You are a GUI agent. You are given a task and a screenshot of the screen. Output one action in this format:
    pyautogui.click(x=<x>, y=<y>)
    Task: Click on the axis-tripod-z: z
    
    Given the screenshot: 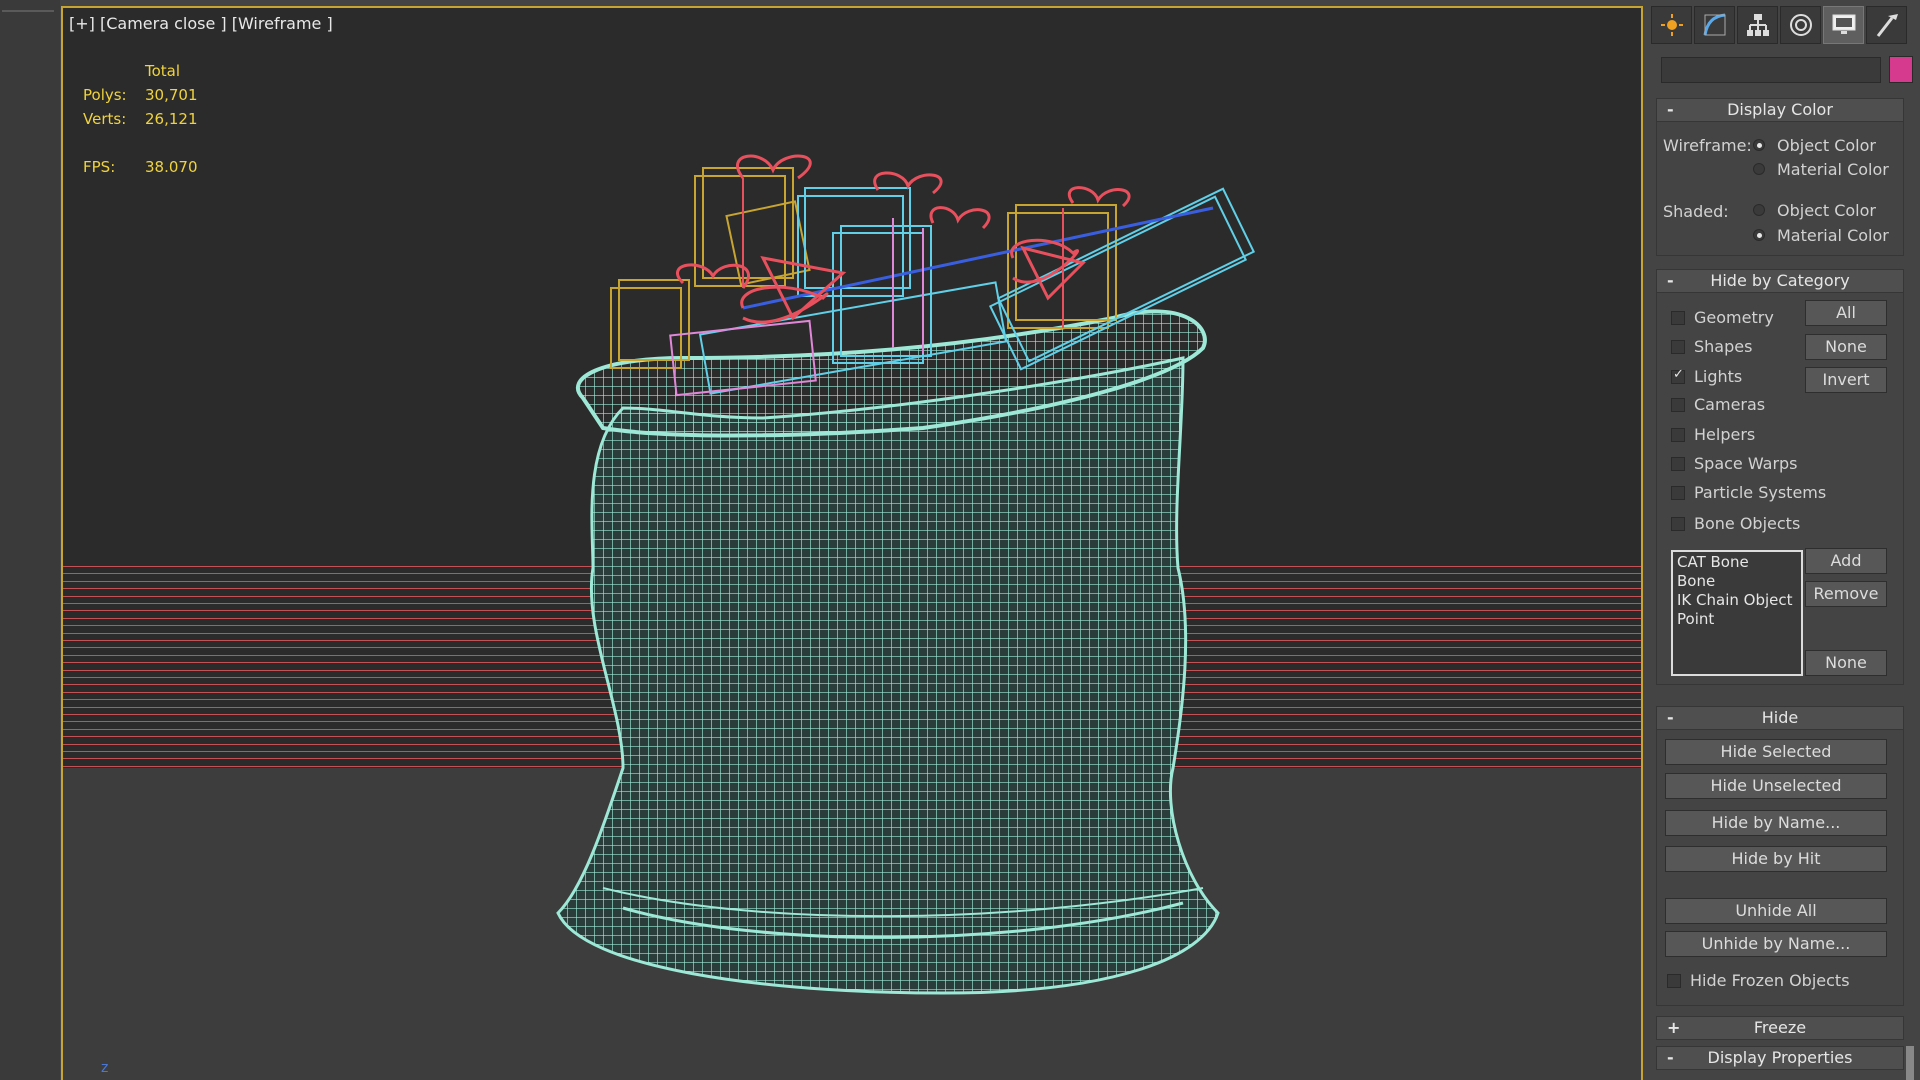 What is the action you would take?
    pyautogui.click(x=105, y=1068)
    